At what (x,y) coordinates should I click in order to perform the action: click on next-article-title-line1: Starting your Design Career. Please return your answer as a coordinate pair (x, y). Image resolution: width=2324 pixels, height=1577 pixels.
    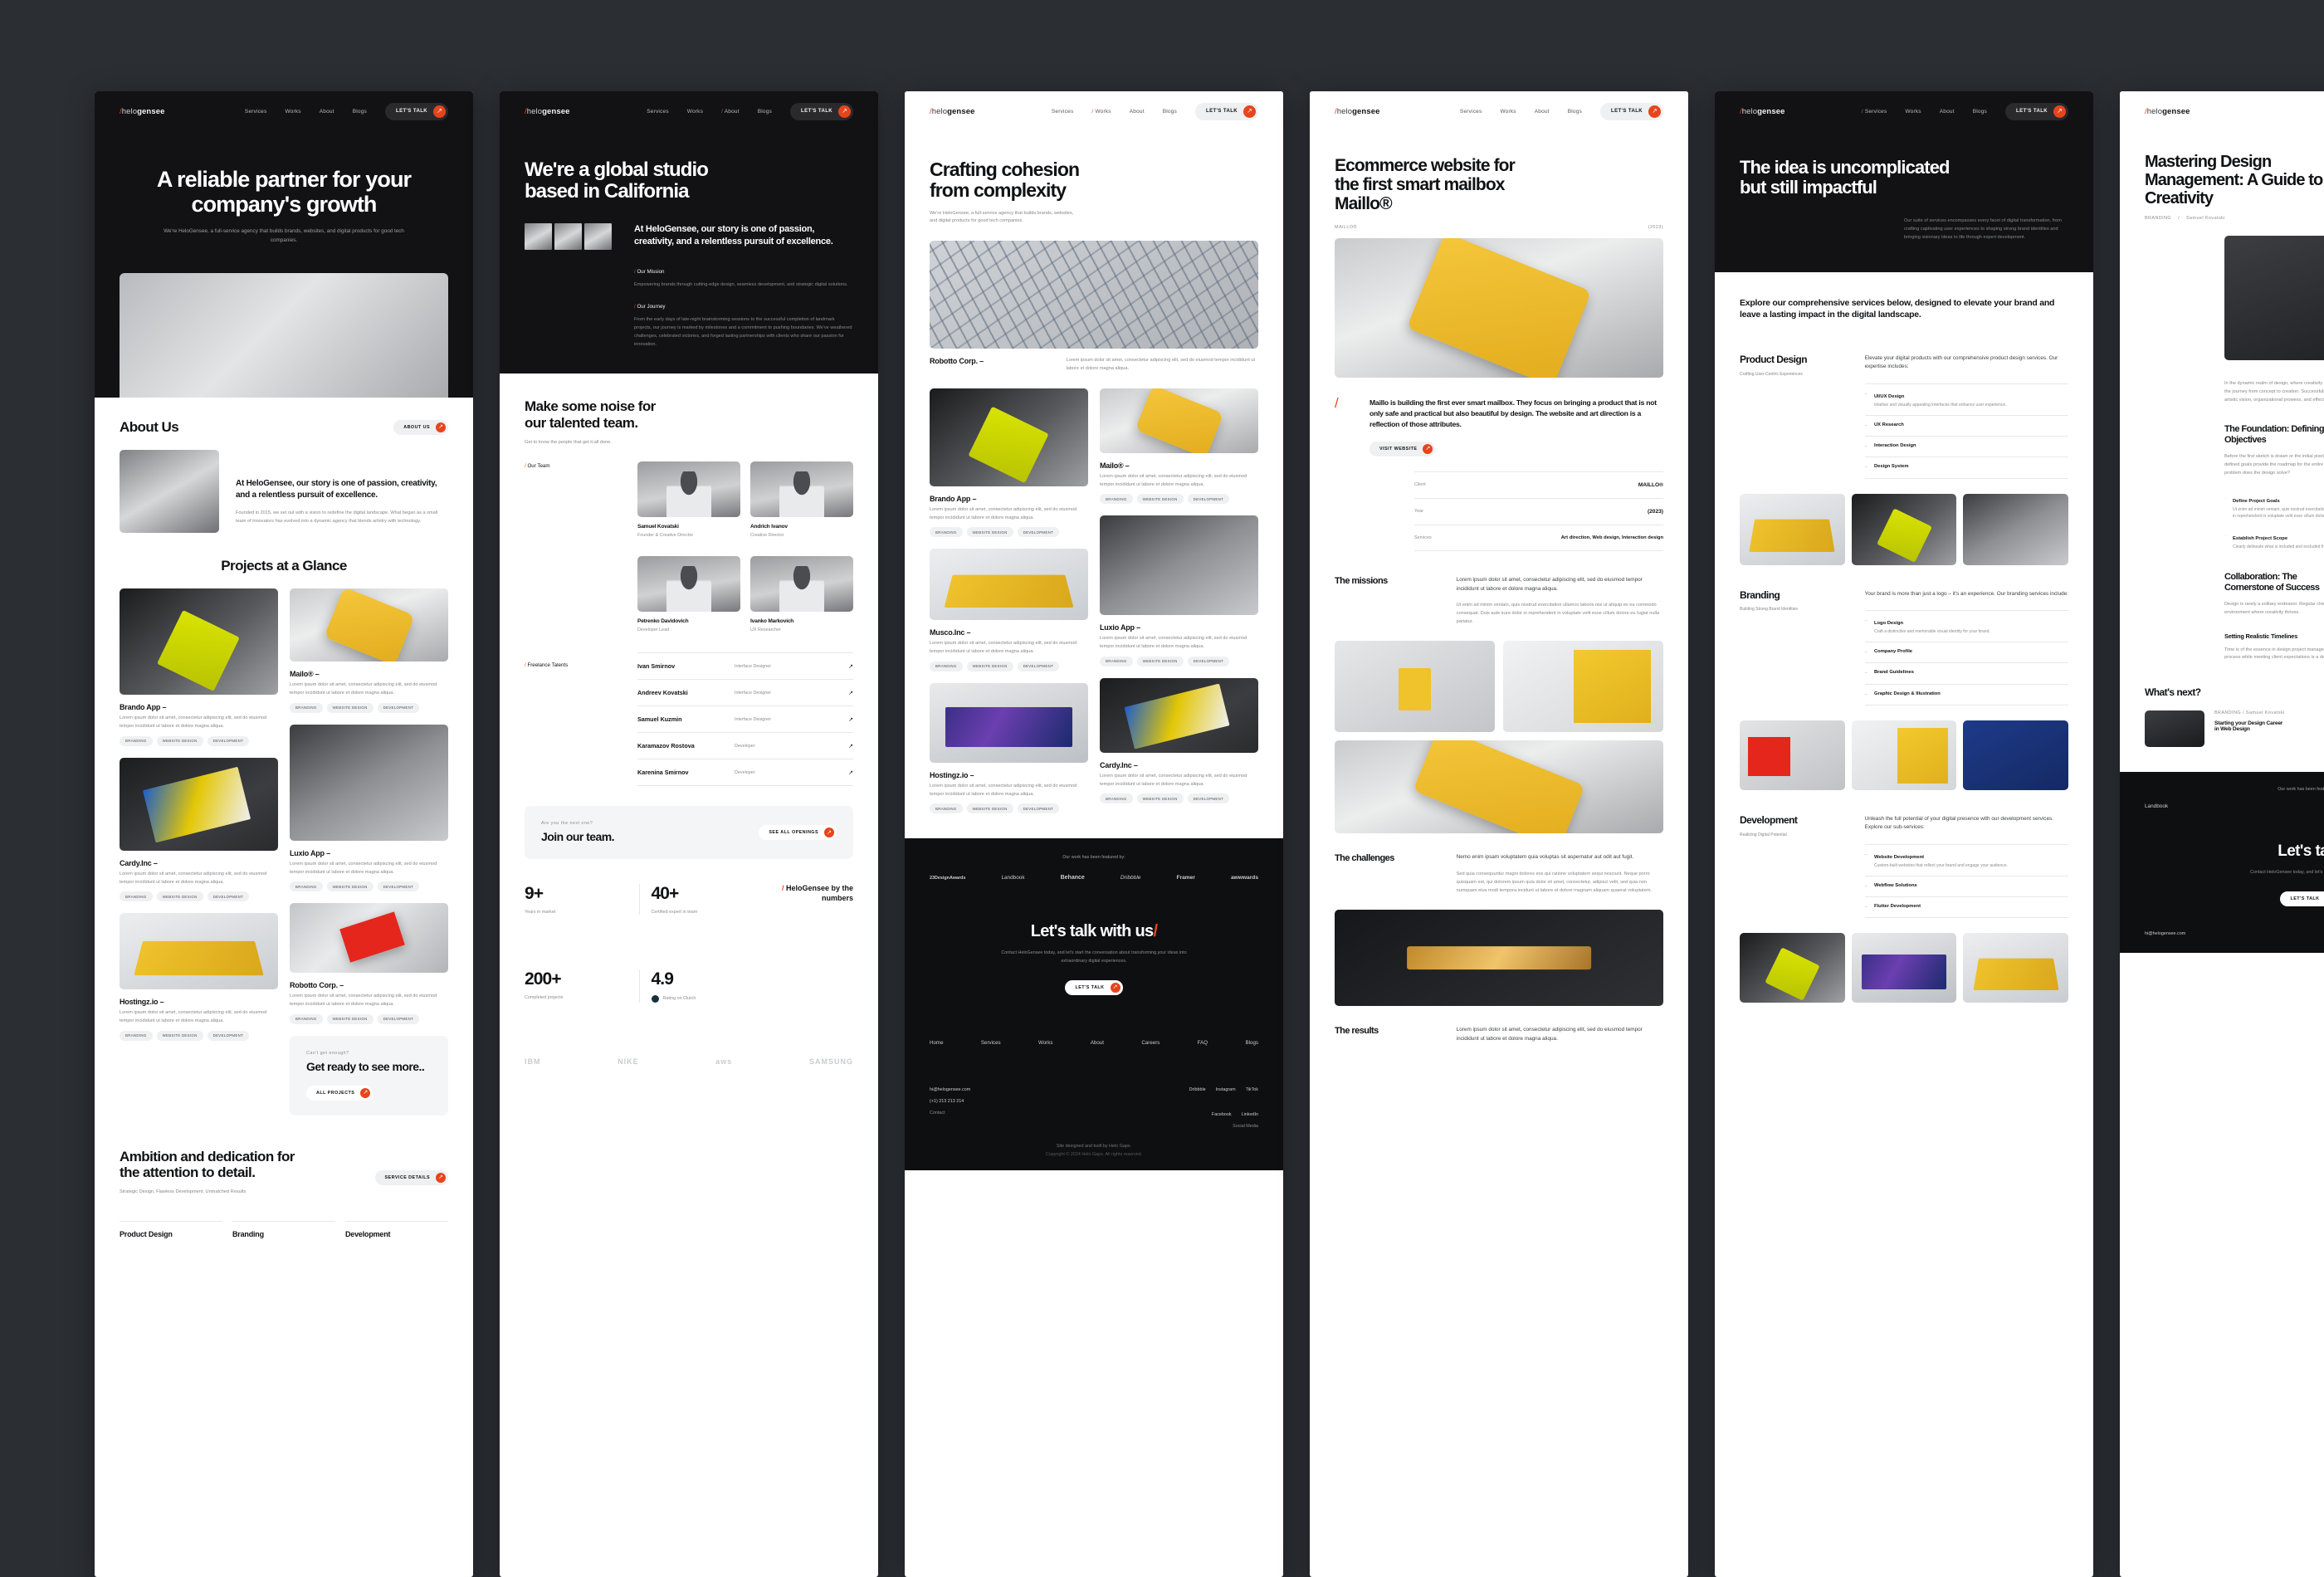
    Looking at the image, I should click on (2248, 723).